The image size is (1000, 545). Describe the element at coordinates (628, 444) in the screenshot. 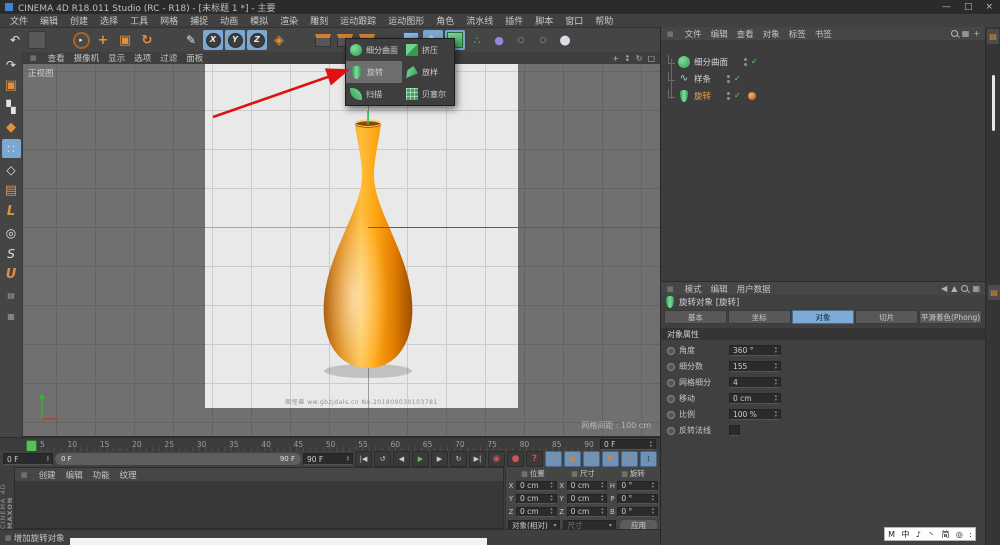

I see `current-frame-field: 0 F` at that location.